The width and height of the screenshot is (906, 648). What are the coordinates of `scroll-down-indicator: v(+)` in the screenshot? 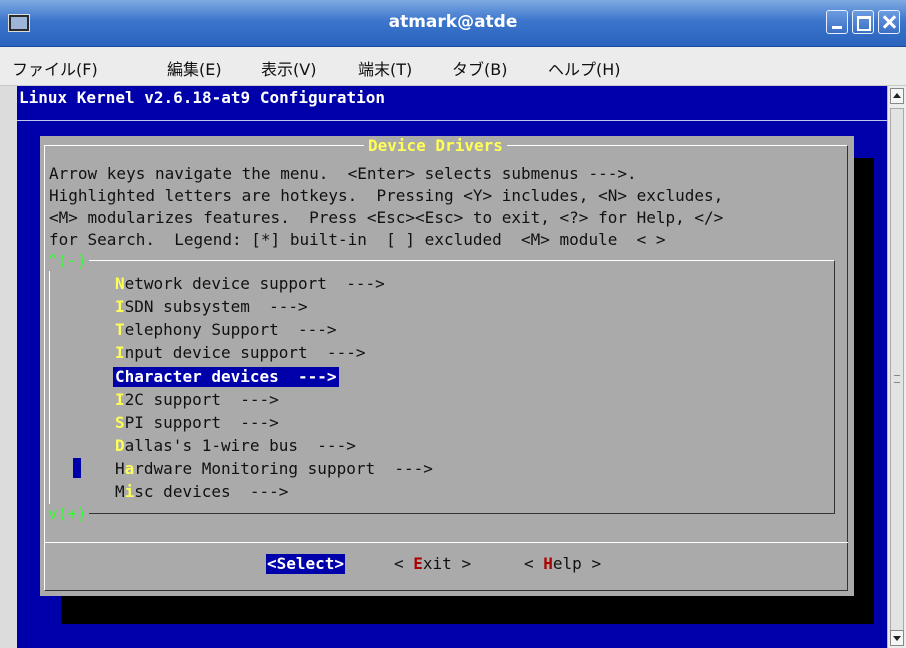 It's located at (67, 514).